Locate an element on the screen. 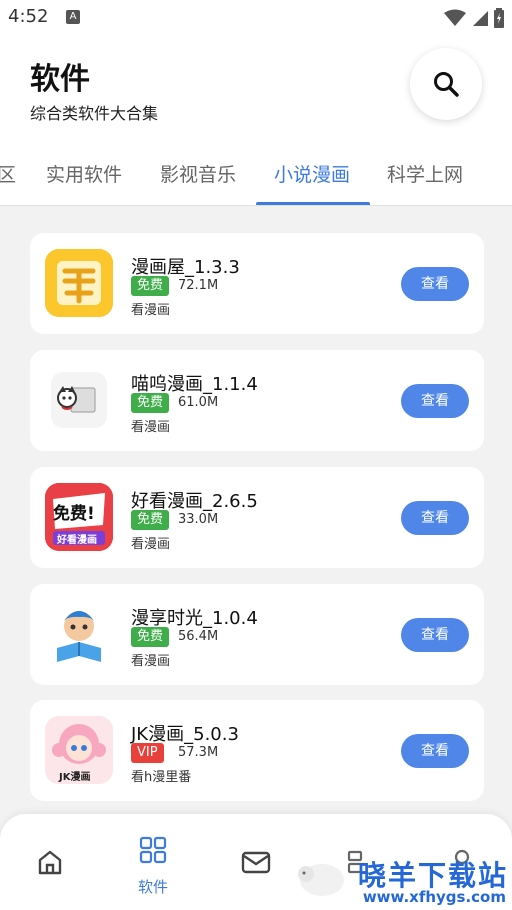 The width and height of the screenshot is (512, 910). tab-science-internet: 科学上网 is located at coordinates (425, 173).